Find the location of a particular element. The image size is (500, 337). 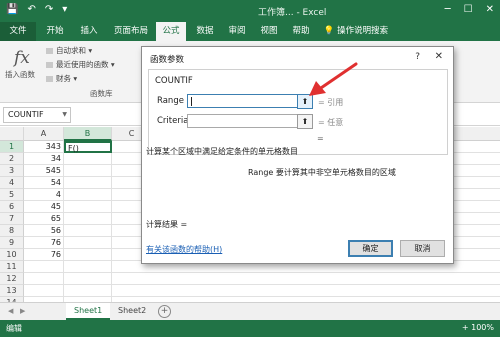

tab-data: 数据 is located at coordinates (205, 31).